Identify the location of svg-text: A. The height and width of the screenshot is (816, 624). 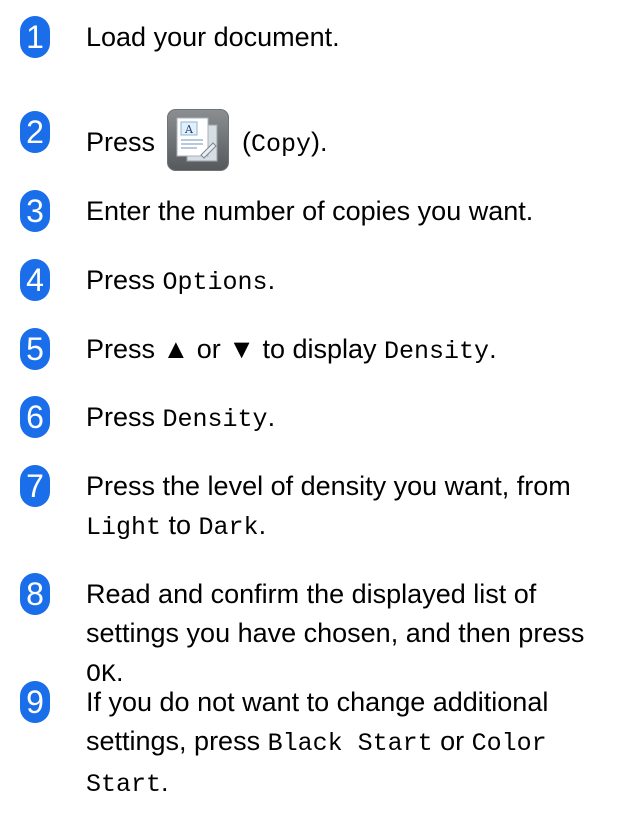
(189, 129).